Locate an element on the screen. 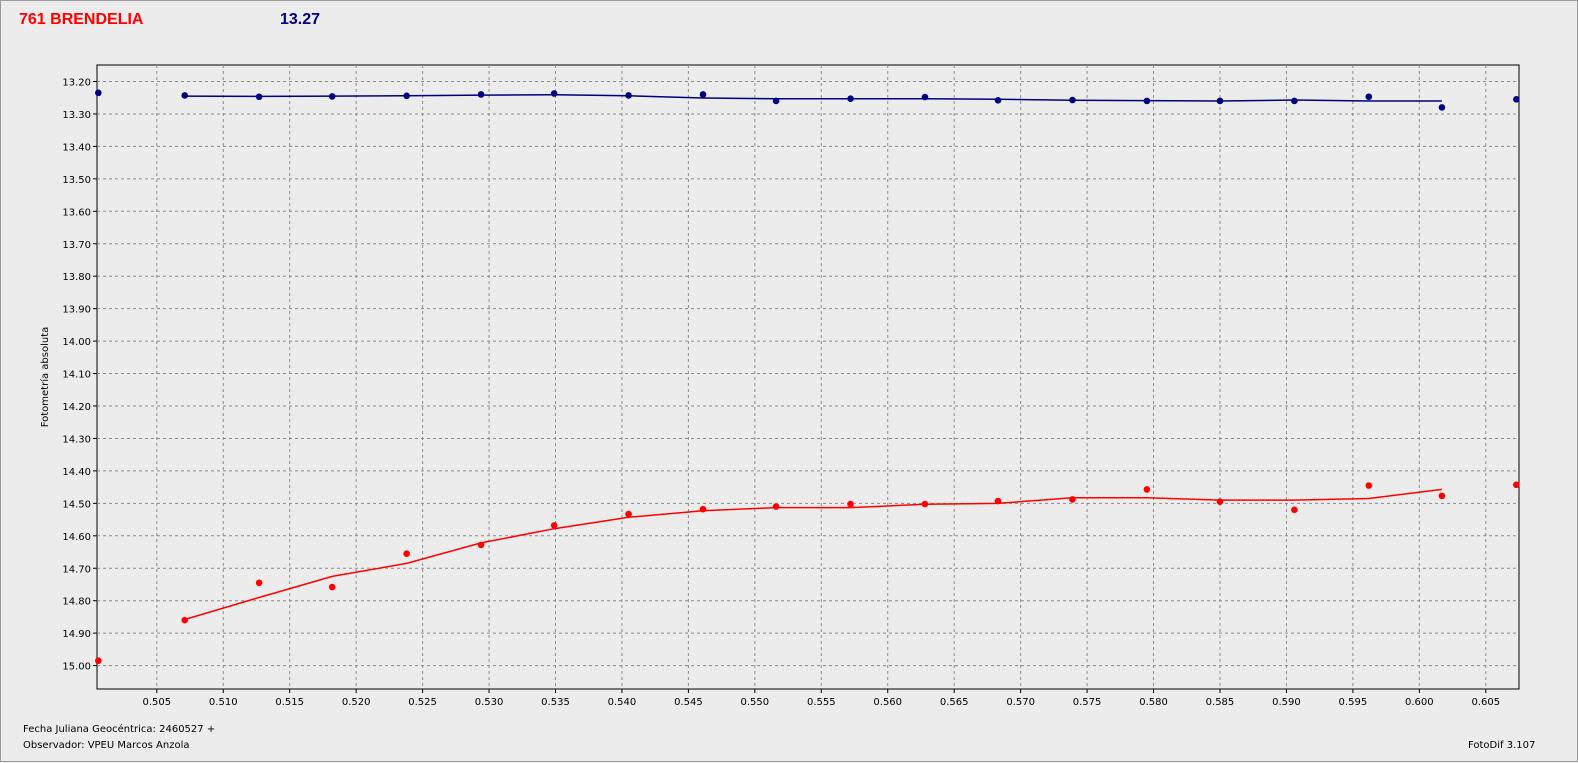  x-tick-label: 0.505 is located at coordinates (156, 702).